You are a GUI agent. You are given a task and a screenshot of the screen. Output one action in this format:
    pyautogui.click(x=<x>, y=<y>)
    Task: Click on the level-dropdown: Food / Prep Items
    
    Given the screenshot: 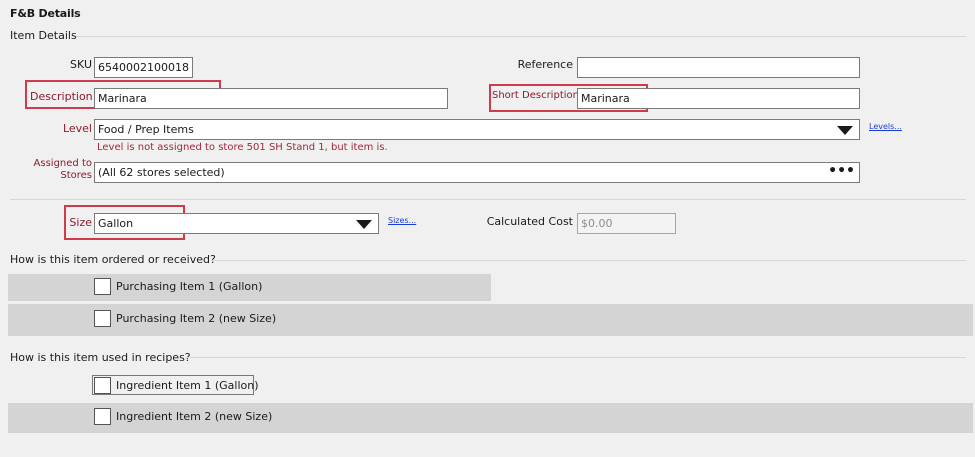 What is the action you would take?
    pyautogui.click(x=477, y=129)
    